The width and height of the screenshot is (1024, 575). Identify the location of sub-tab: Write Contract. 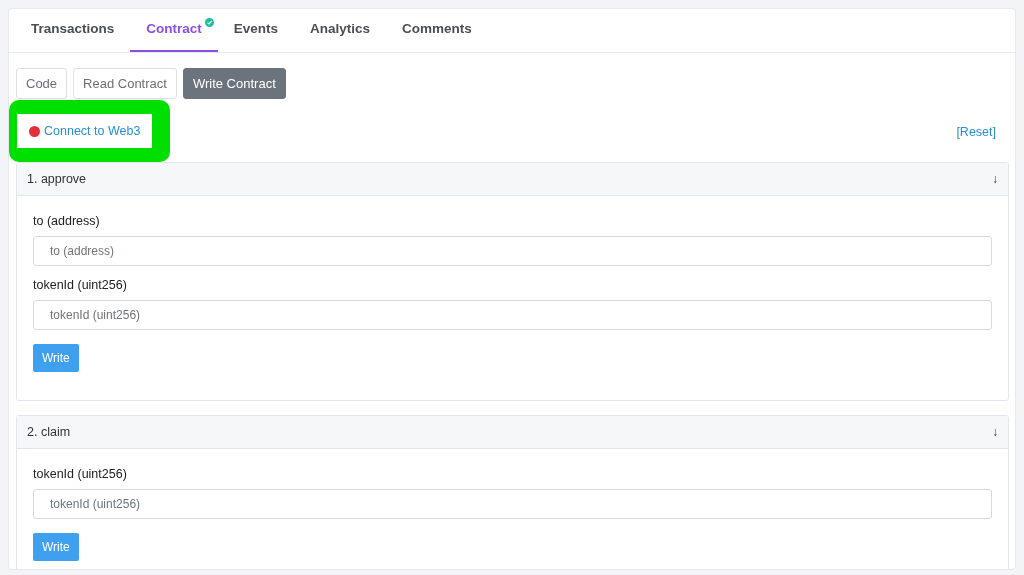
(234, 83).